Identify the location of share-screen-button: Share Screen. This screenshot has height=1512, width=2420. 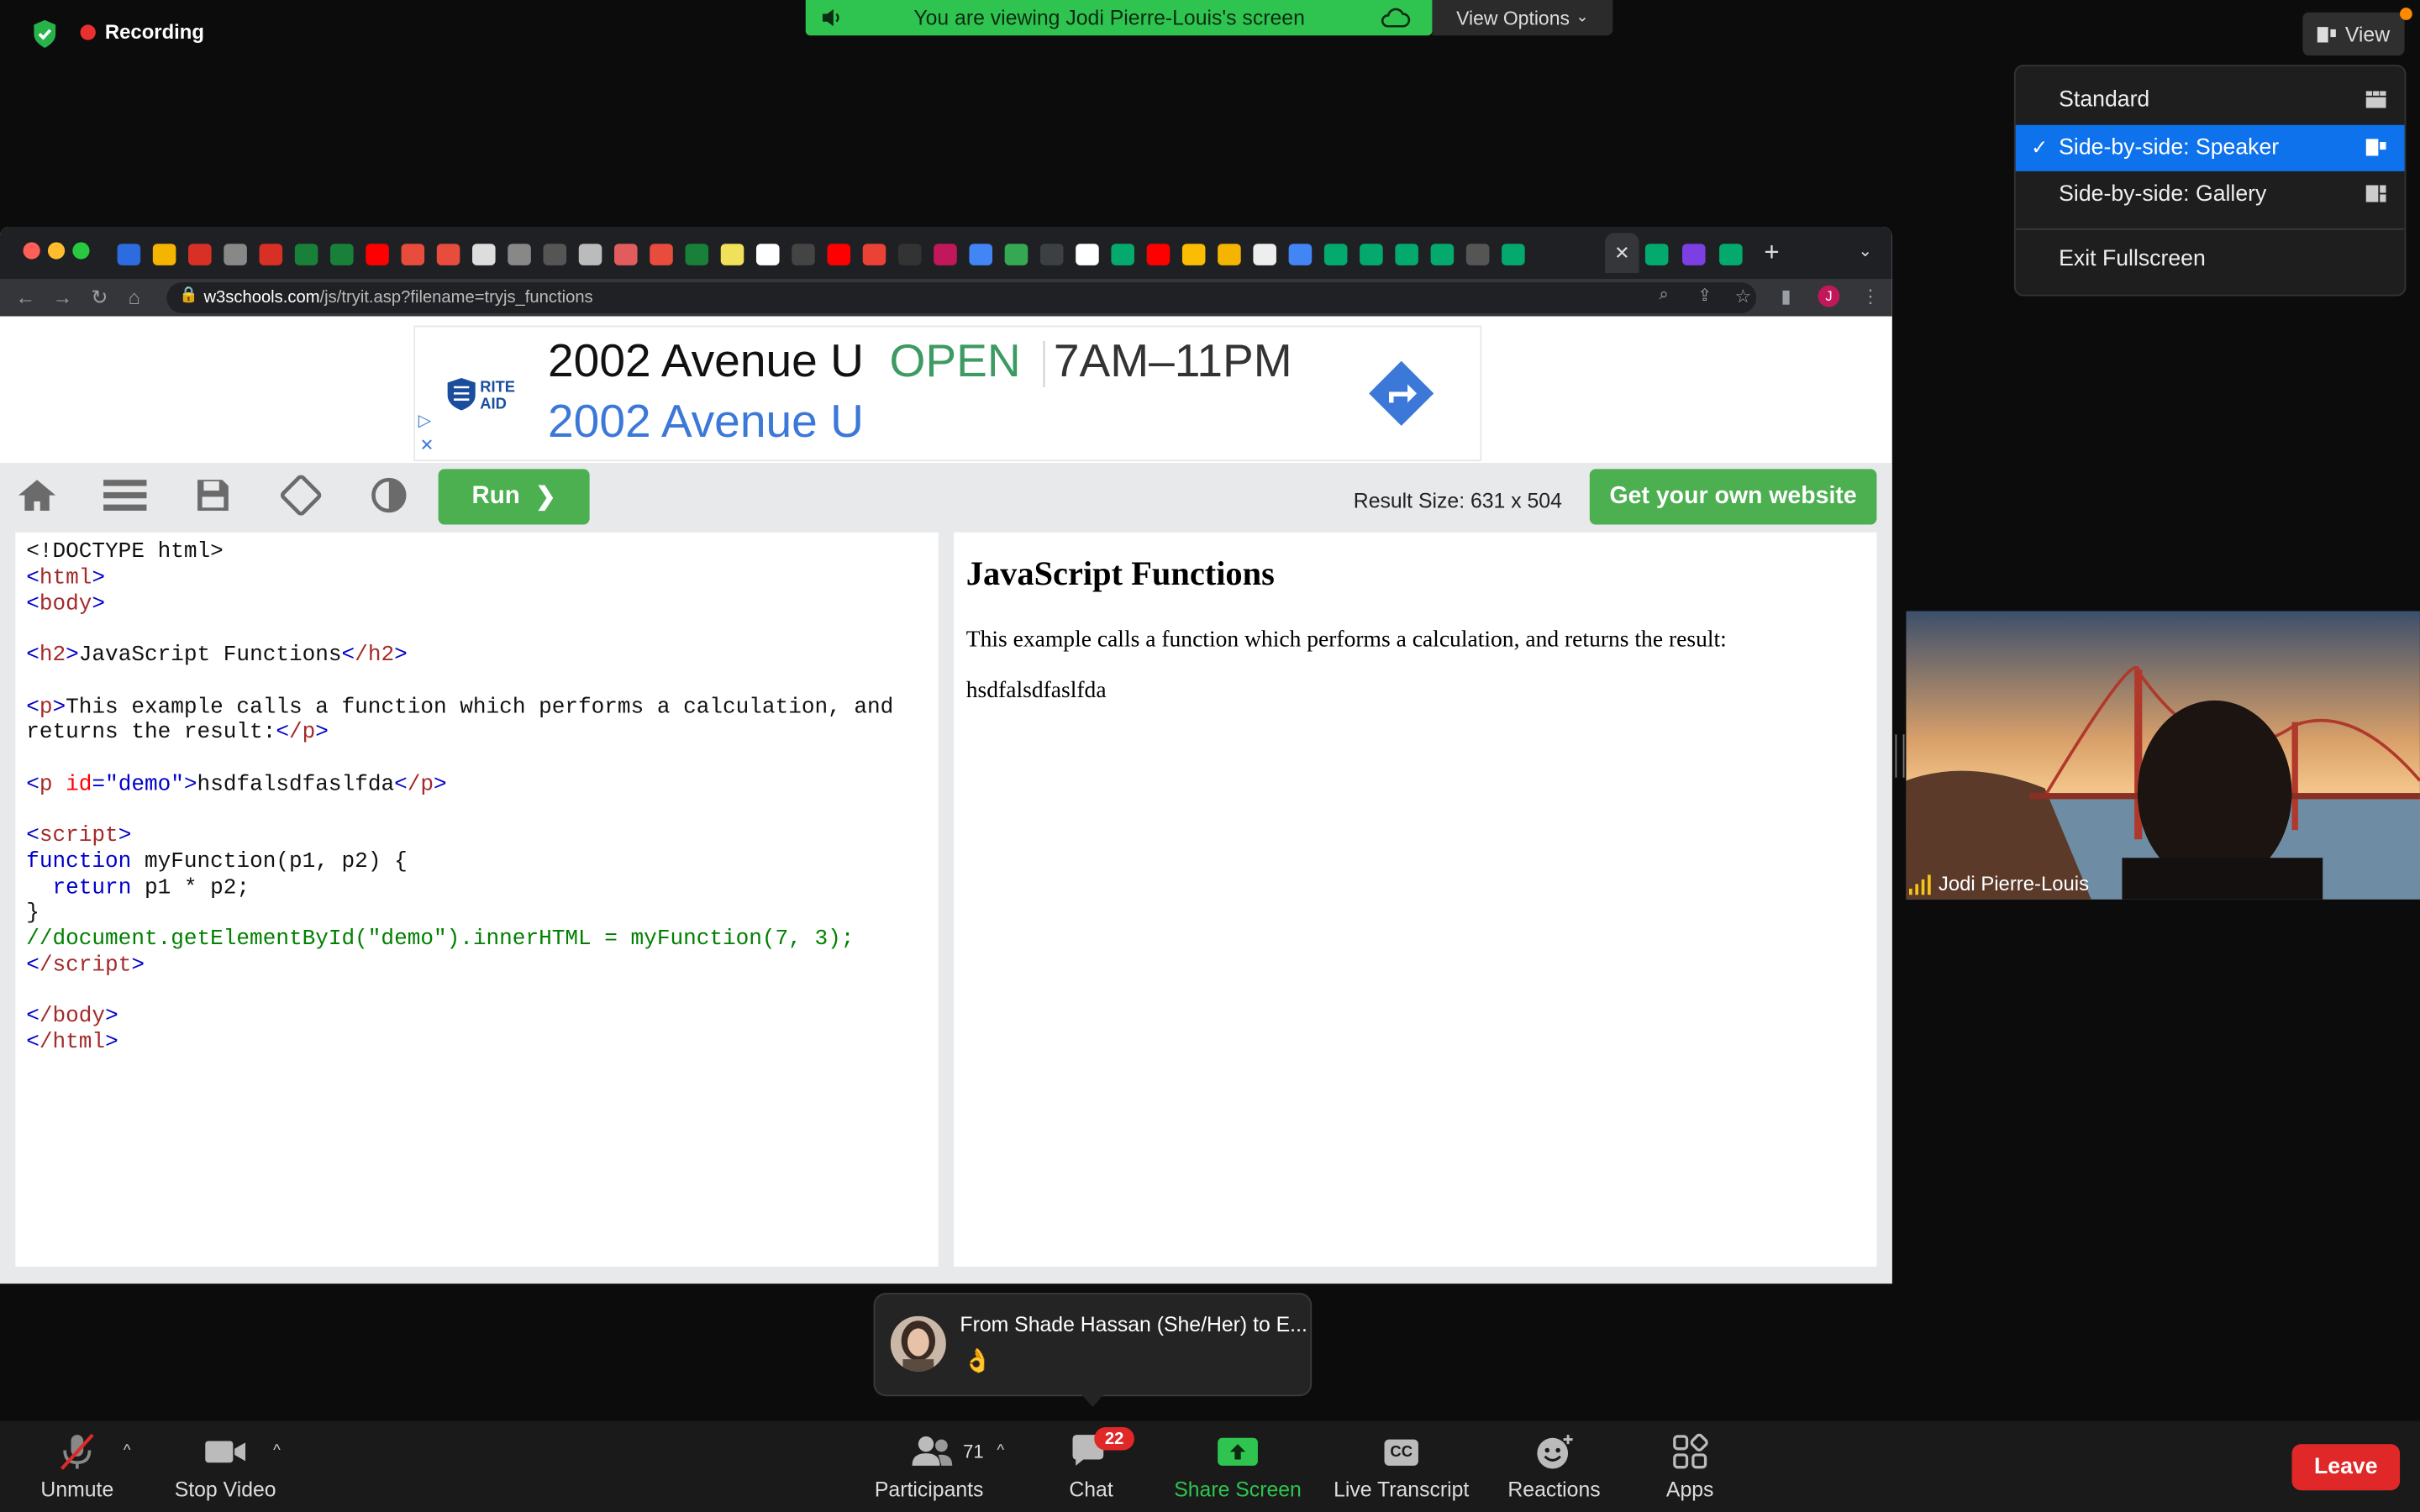
(1237, 1470).